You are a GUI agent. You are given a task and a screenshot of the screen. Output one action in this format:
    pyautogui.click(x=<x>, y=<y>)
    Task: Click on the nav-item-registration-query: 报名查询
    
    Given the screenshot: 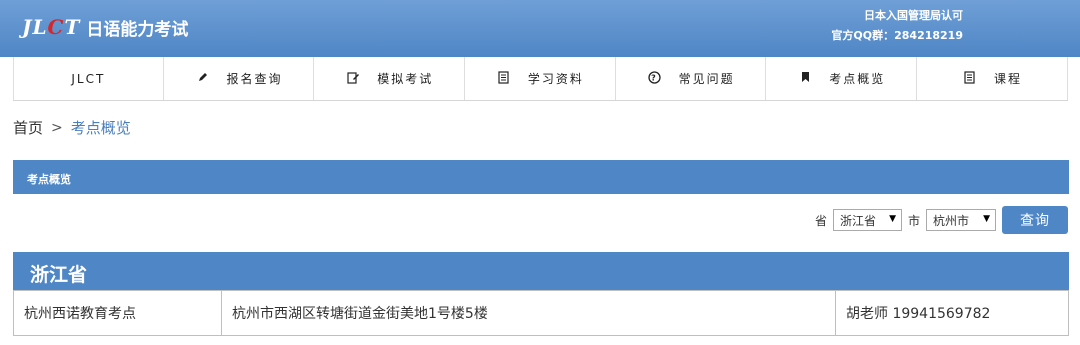 What is the action you would take?
    pyautogui.click(x=239, y=78)
    